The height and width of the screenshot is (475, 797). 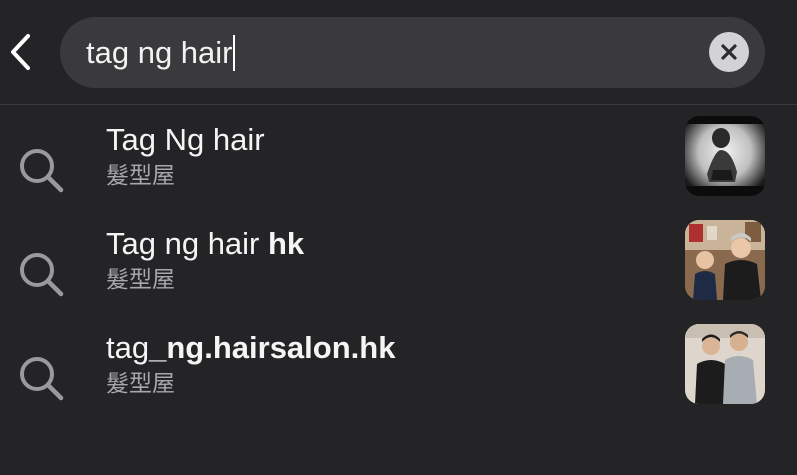 I want to click on search-input: tag ng hair, so click(x=412, y=52).